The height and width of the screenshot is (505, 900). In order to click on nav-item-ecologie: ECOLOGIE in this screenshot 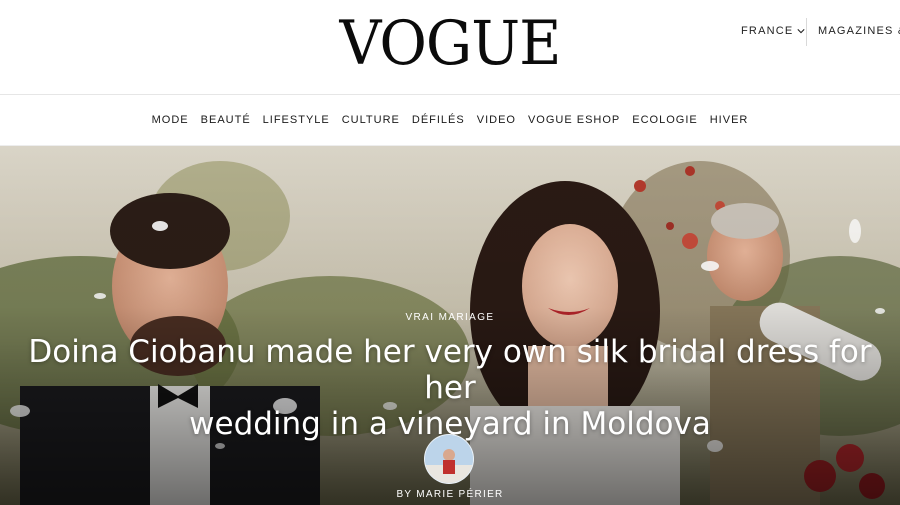, I will do `click(664, 120)`.